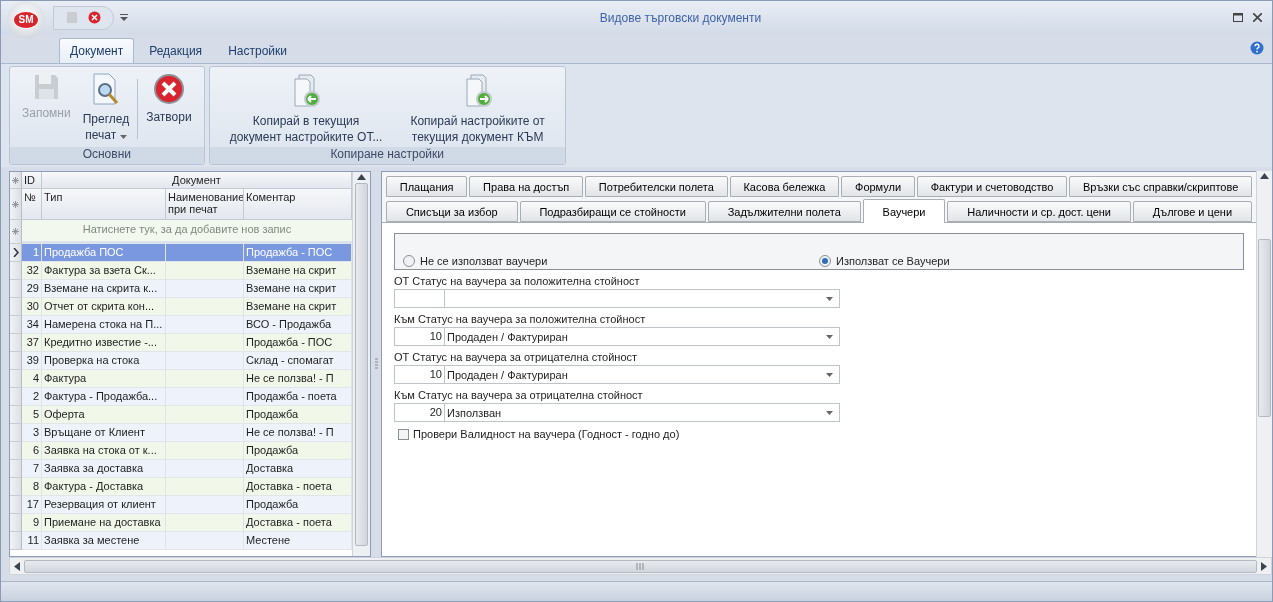  What do you see at coordinates (32, 451) in the screenshot?
I see `table-cell: 6` at bounding box center [32, 451].